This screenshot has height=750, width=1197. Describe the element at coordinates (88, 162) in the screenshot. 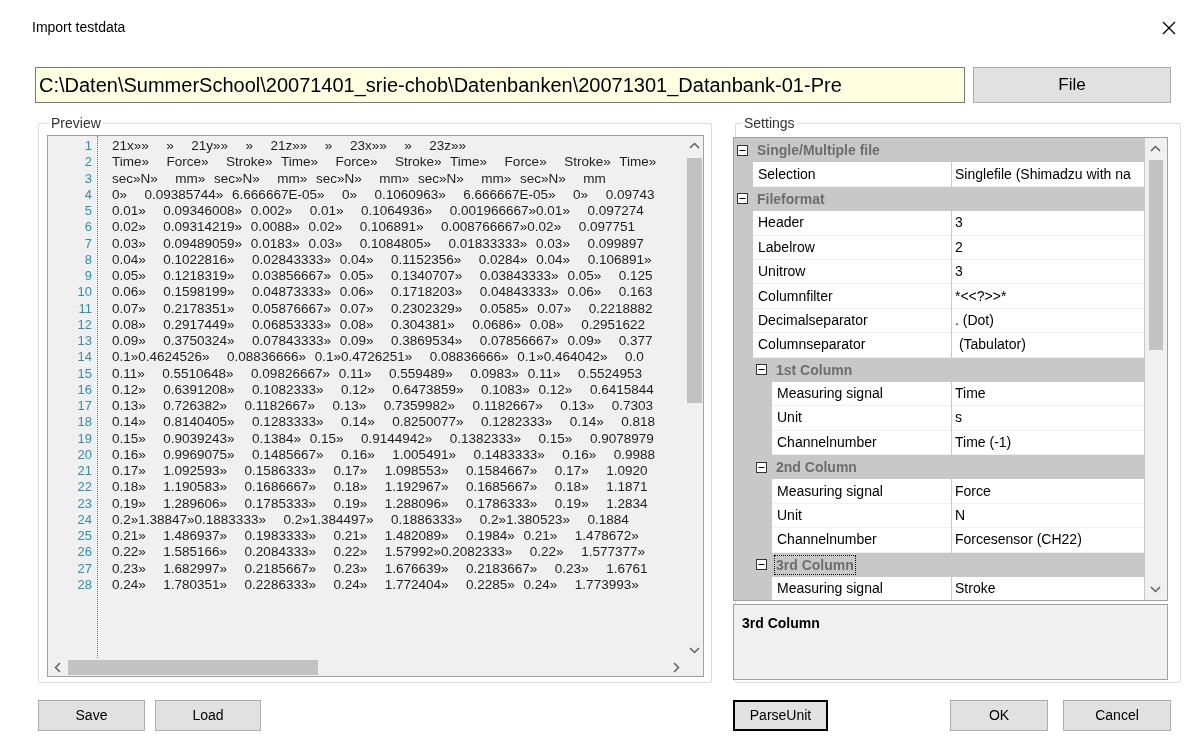

I see `line-number: 2` at that location.